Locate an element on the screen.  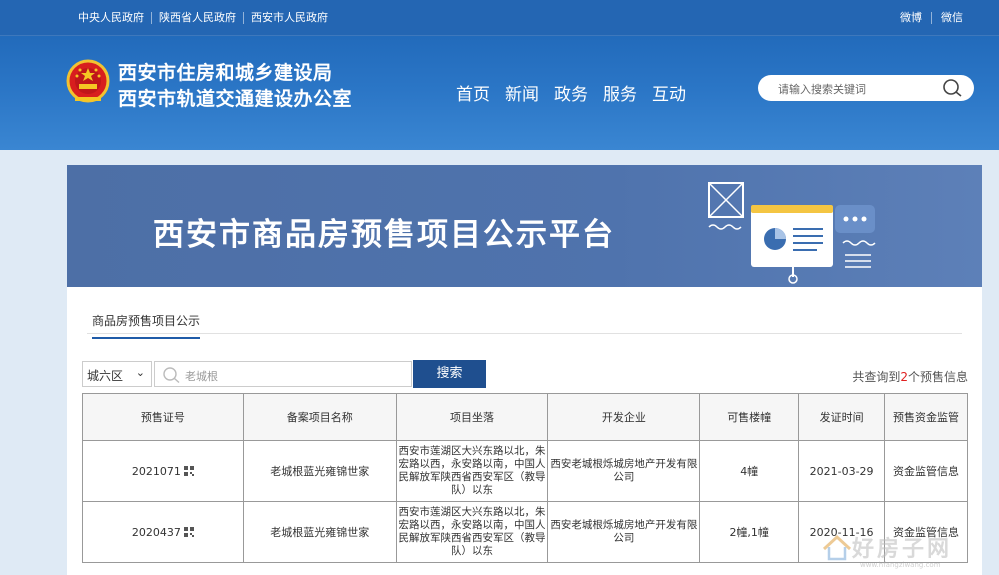
result-number: 2 is located at coordinates (904, 377).